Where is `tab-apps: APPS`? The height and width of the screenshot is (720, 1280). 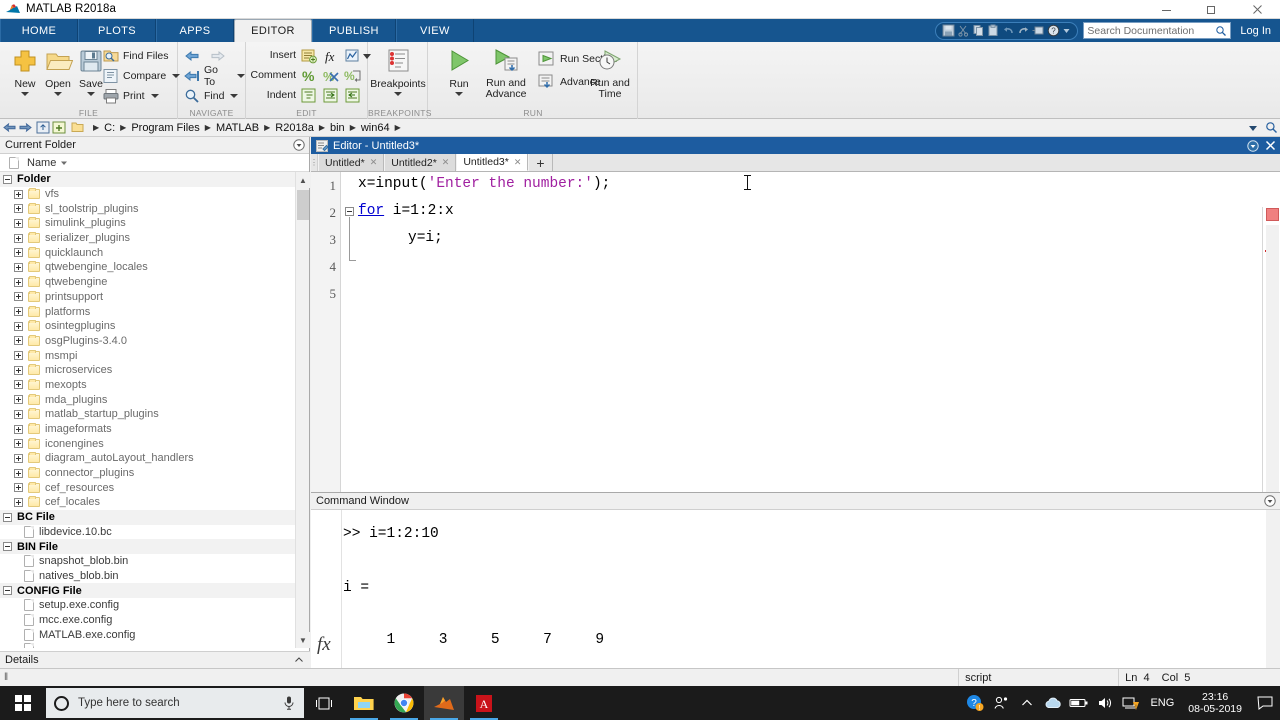
tab-apps: APPS is located at coordinates (195, 30).